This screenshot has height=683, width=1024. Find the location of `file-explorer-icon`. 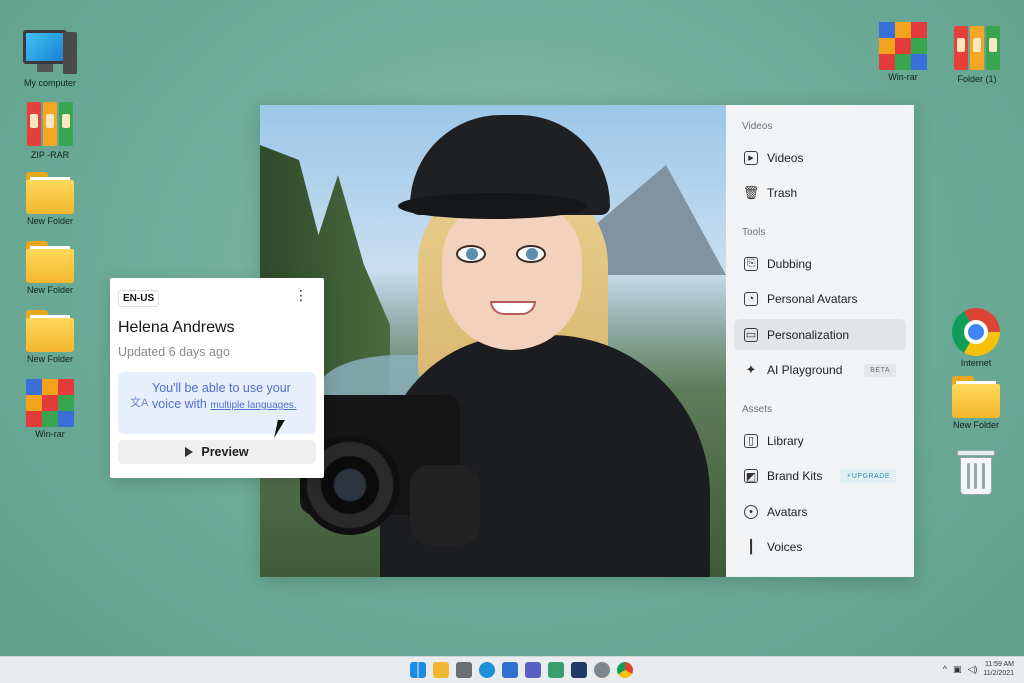

file-explorer-icon is located at coordinates (441, 670).